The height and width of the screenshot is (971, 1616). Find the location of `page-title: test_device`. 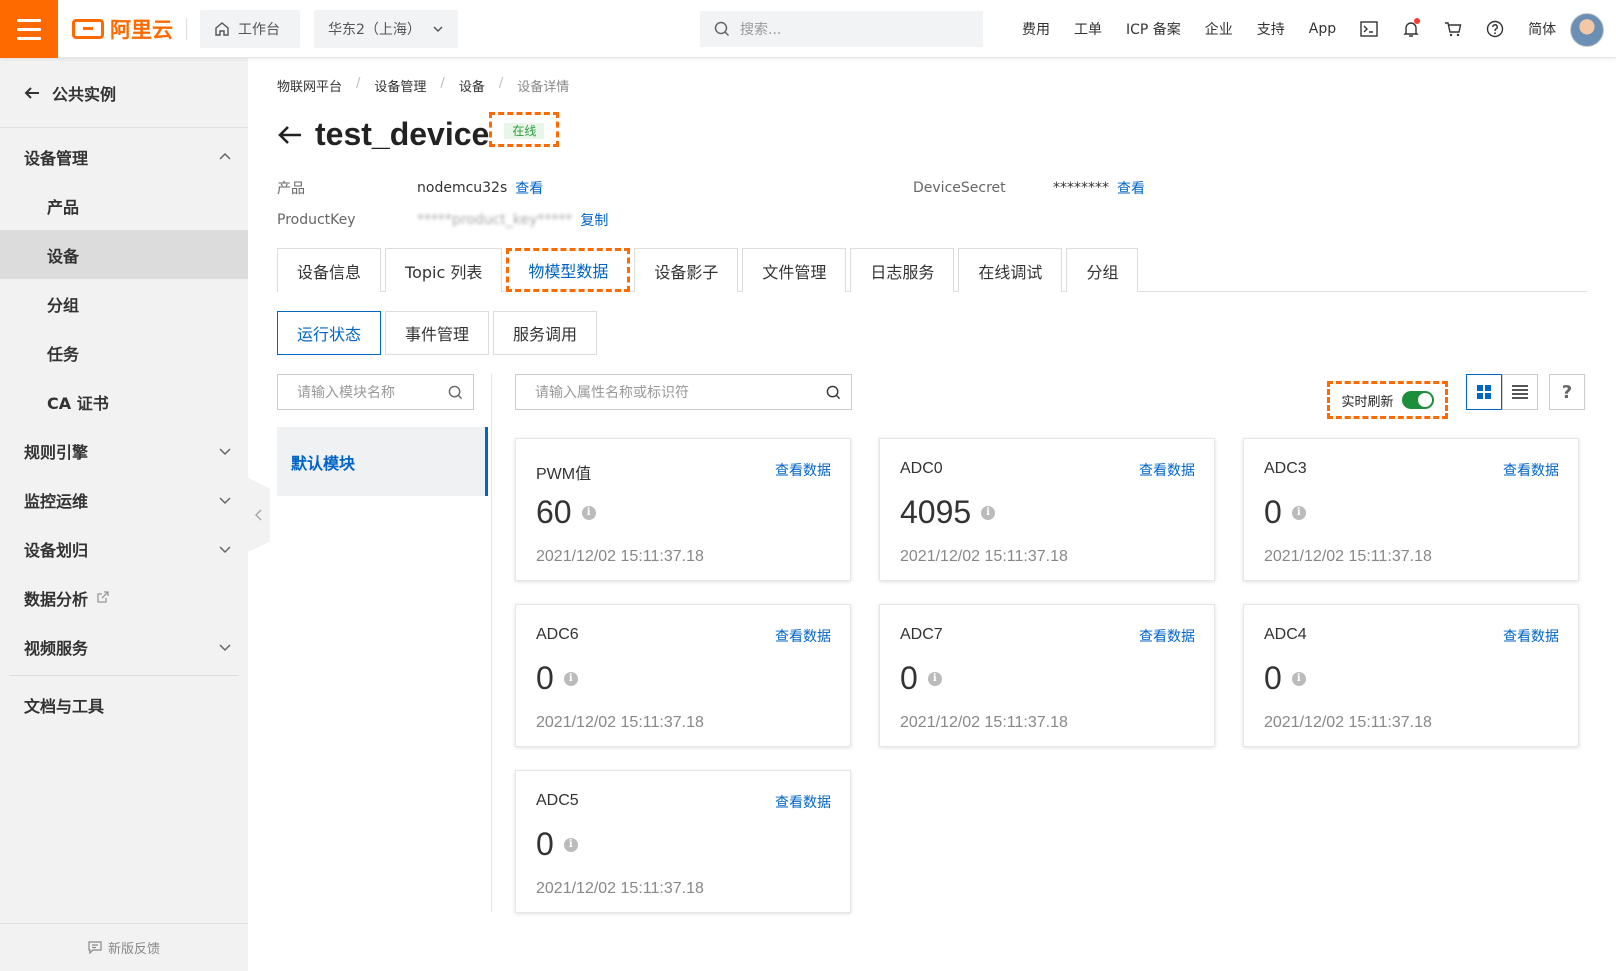

page-title: test_device is located at coordinates (402, 134).